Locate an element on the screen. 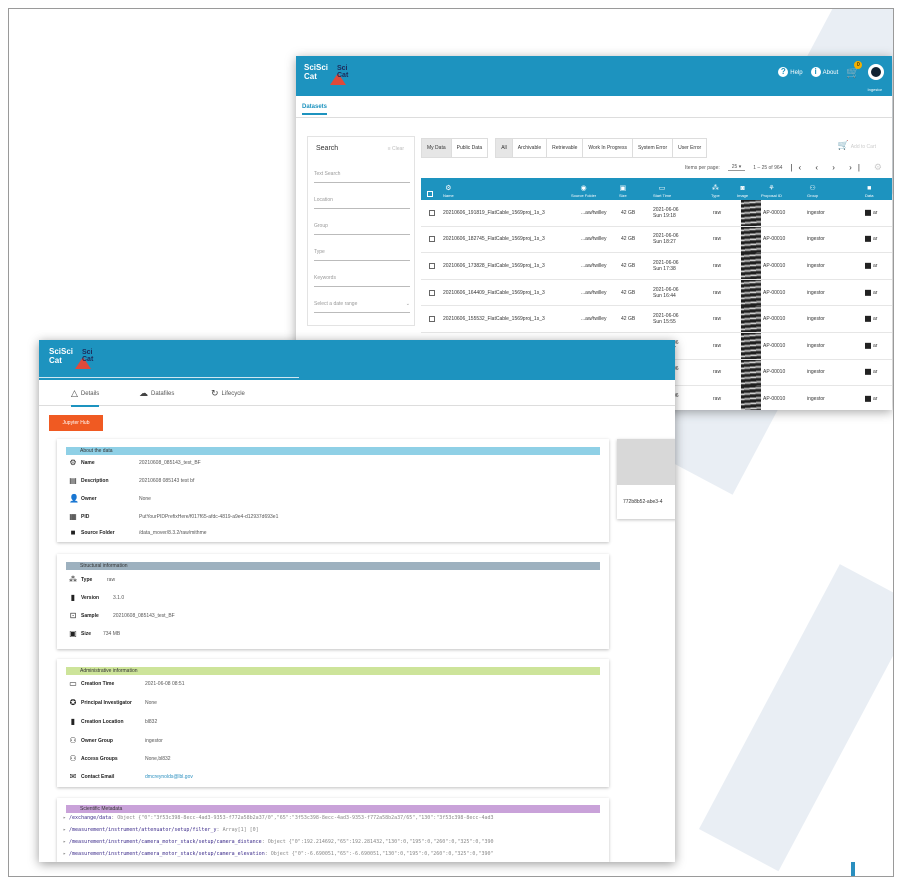 Image resolution: width=902 pixels, height=885 pixels. calendar-icon: ▭ is located at coordinates (73, 683).